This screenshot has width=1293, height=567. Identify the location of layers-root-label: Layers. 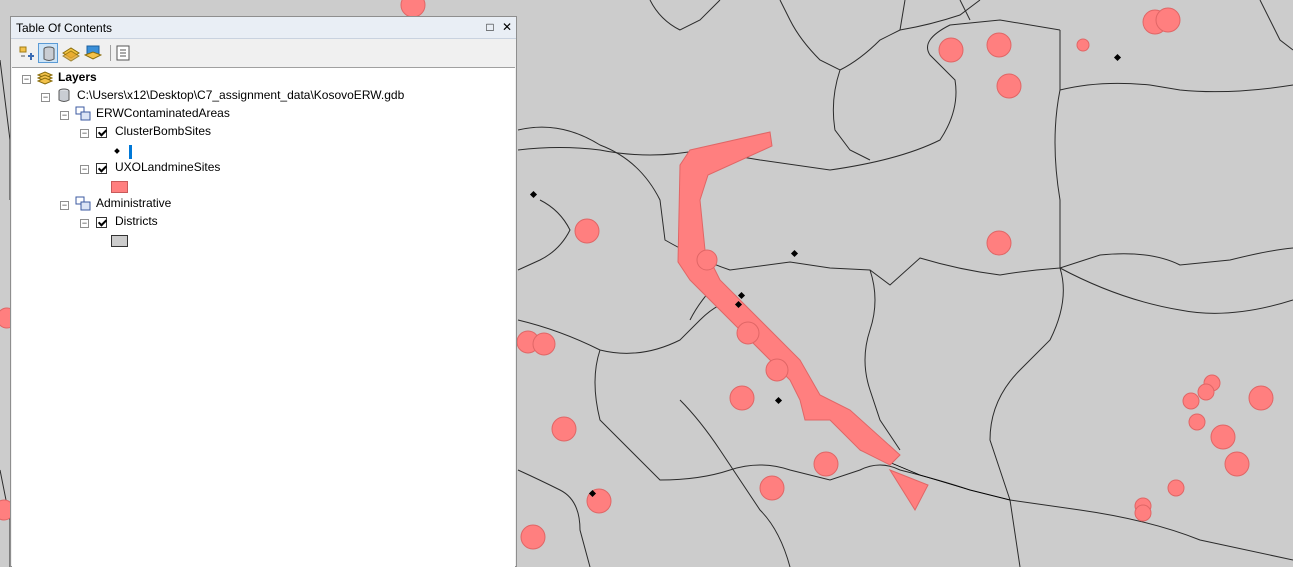
(77, 77).